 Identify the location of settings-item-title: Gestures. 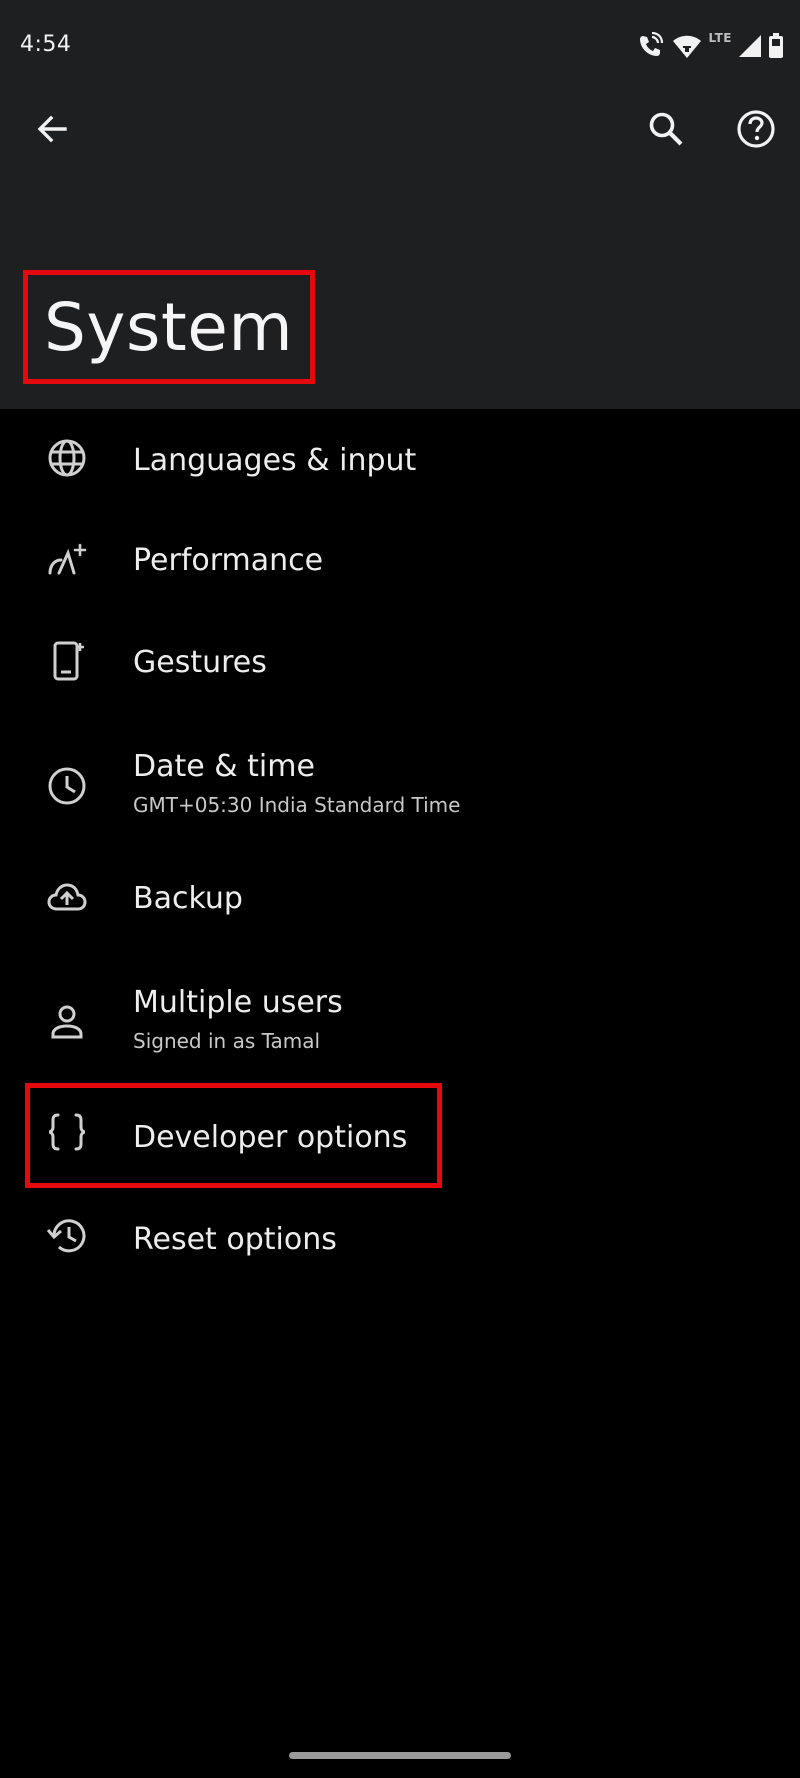
(200, 662).